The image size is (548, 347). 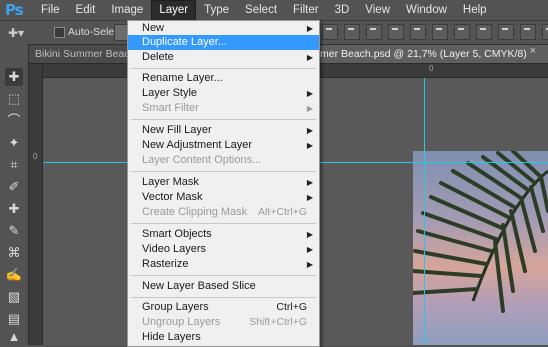 What do you see at coordinates (223, 182) in the screenshot?
I see `menu-item-layer-mask: Layer Mask ▶` at bounding box center [223, 182].